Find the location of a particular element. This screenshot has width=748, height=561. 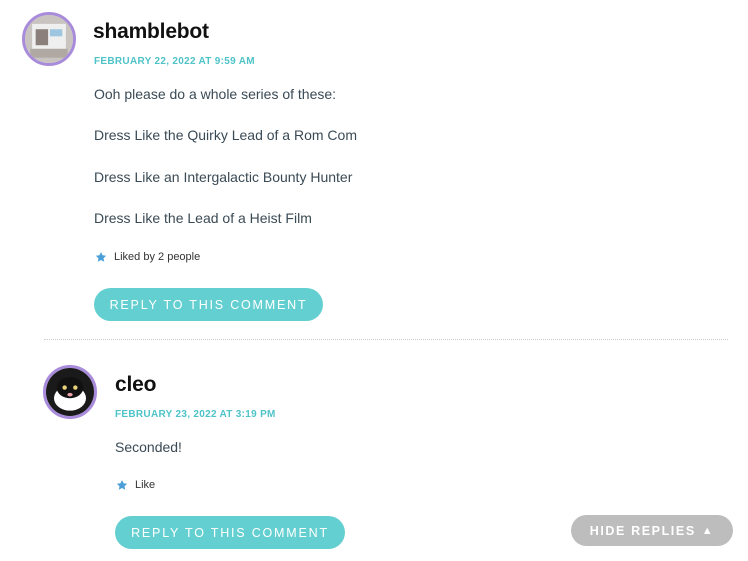

comment-text: Ooh please do a whole series of these: is located at coordinates (215, 94).